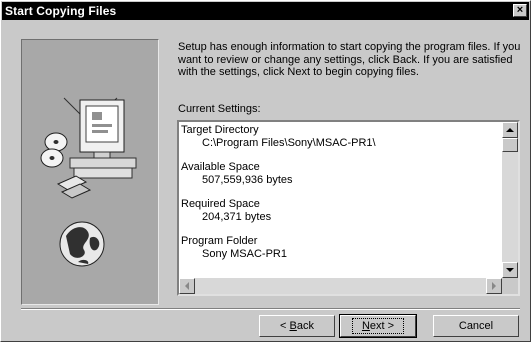 This screenshot has height=342, width=531. What do you see at coordinates (220, 130) in the screenshot?
I see `setting-label: Target Directory` at bounding box center [220, 130].